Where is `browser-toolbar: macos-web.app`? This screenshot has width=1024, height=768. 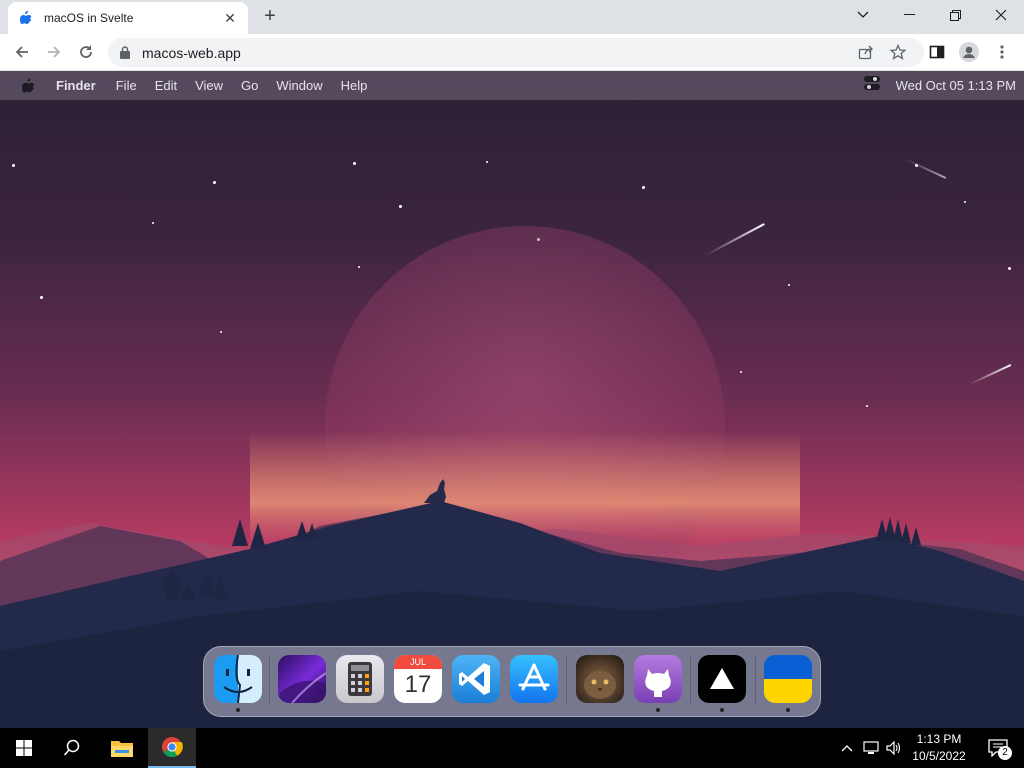 browser-toolbar: macos-web.app is located at coordinates (512, 52).